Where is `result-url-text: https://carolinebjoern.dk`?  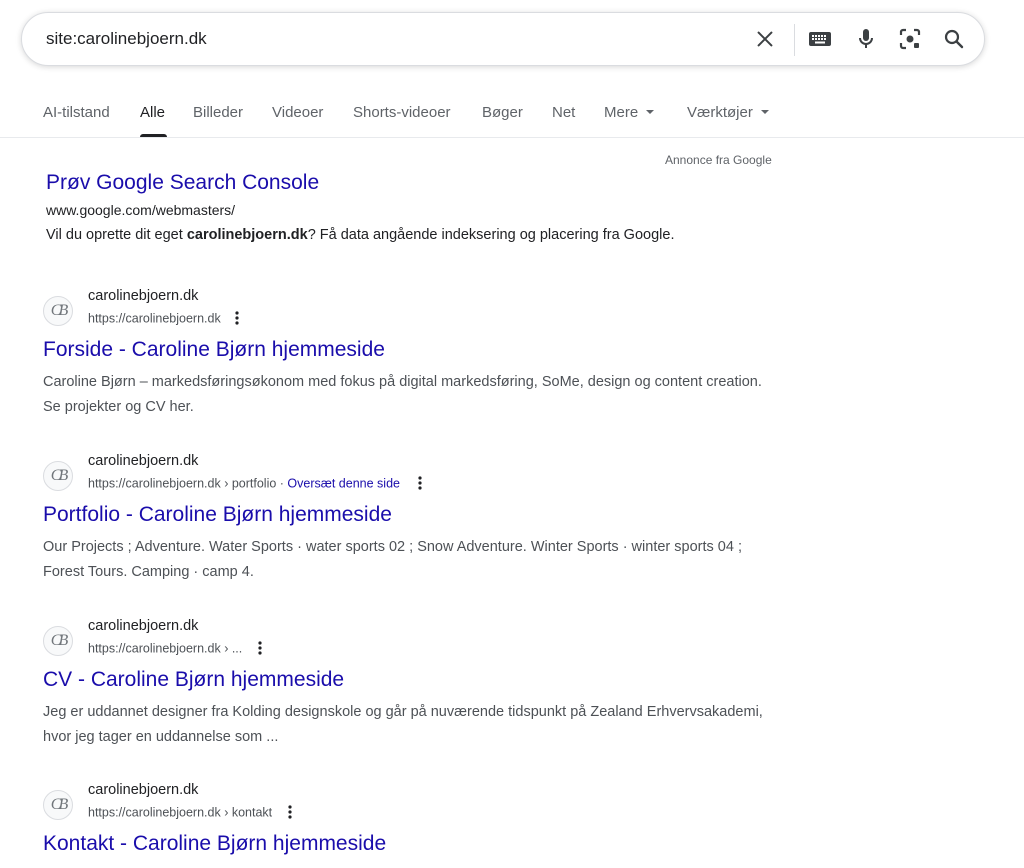 result-url-text: https://carolinebjoern.dk is located at coordinates (154, 318).